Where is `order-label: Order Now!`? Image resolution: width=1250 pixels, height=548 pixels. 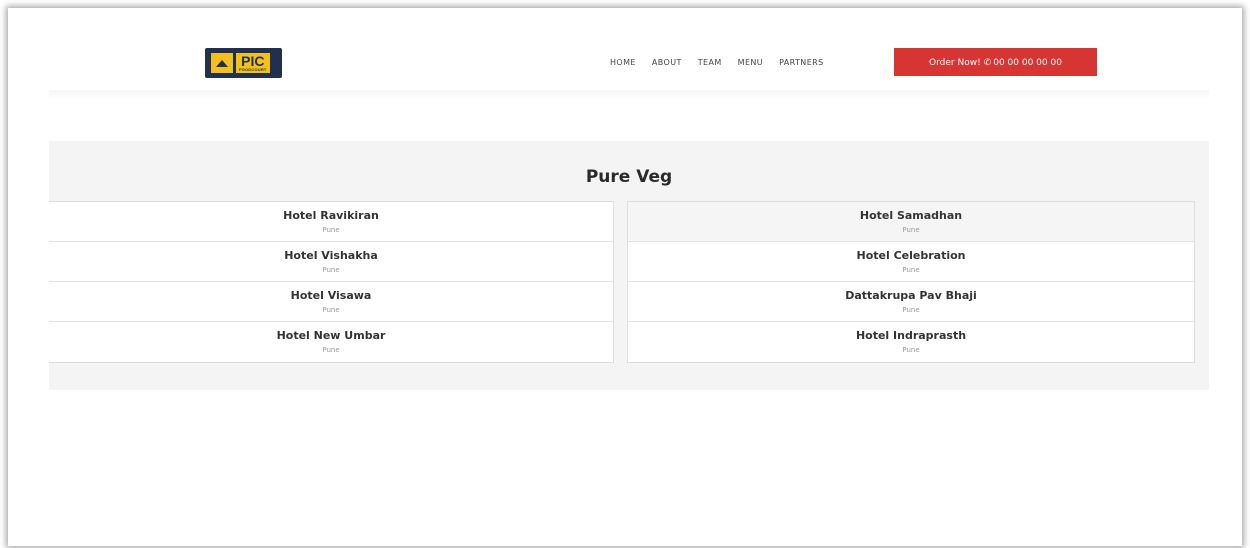 order-label: Order Now! is located at coordinates (955, 62).